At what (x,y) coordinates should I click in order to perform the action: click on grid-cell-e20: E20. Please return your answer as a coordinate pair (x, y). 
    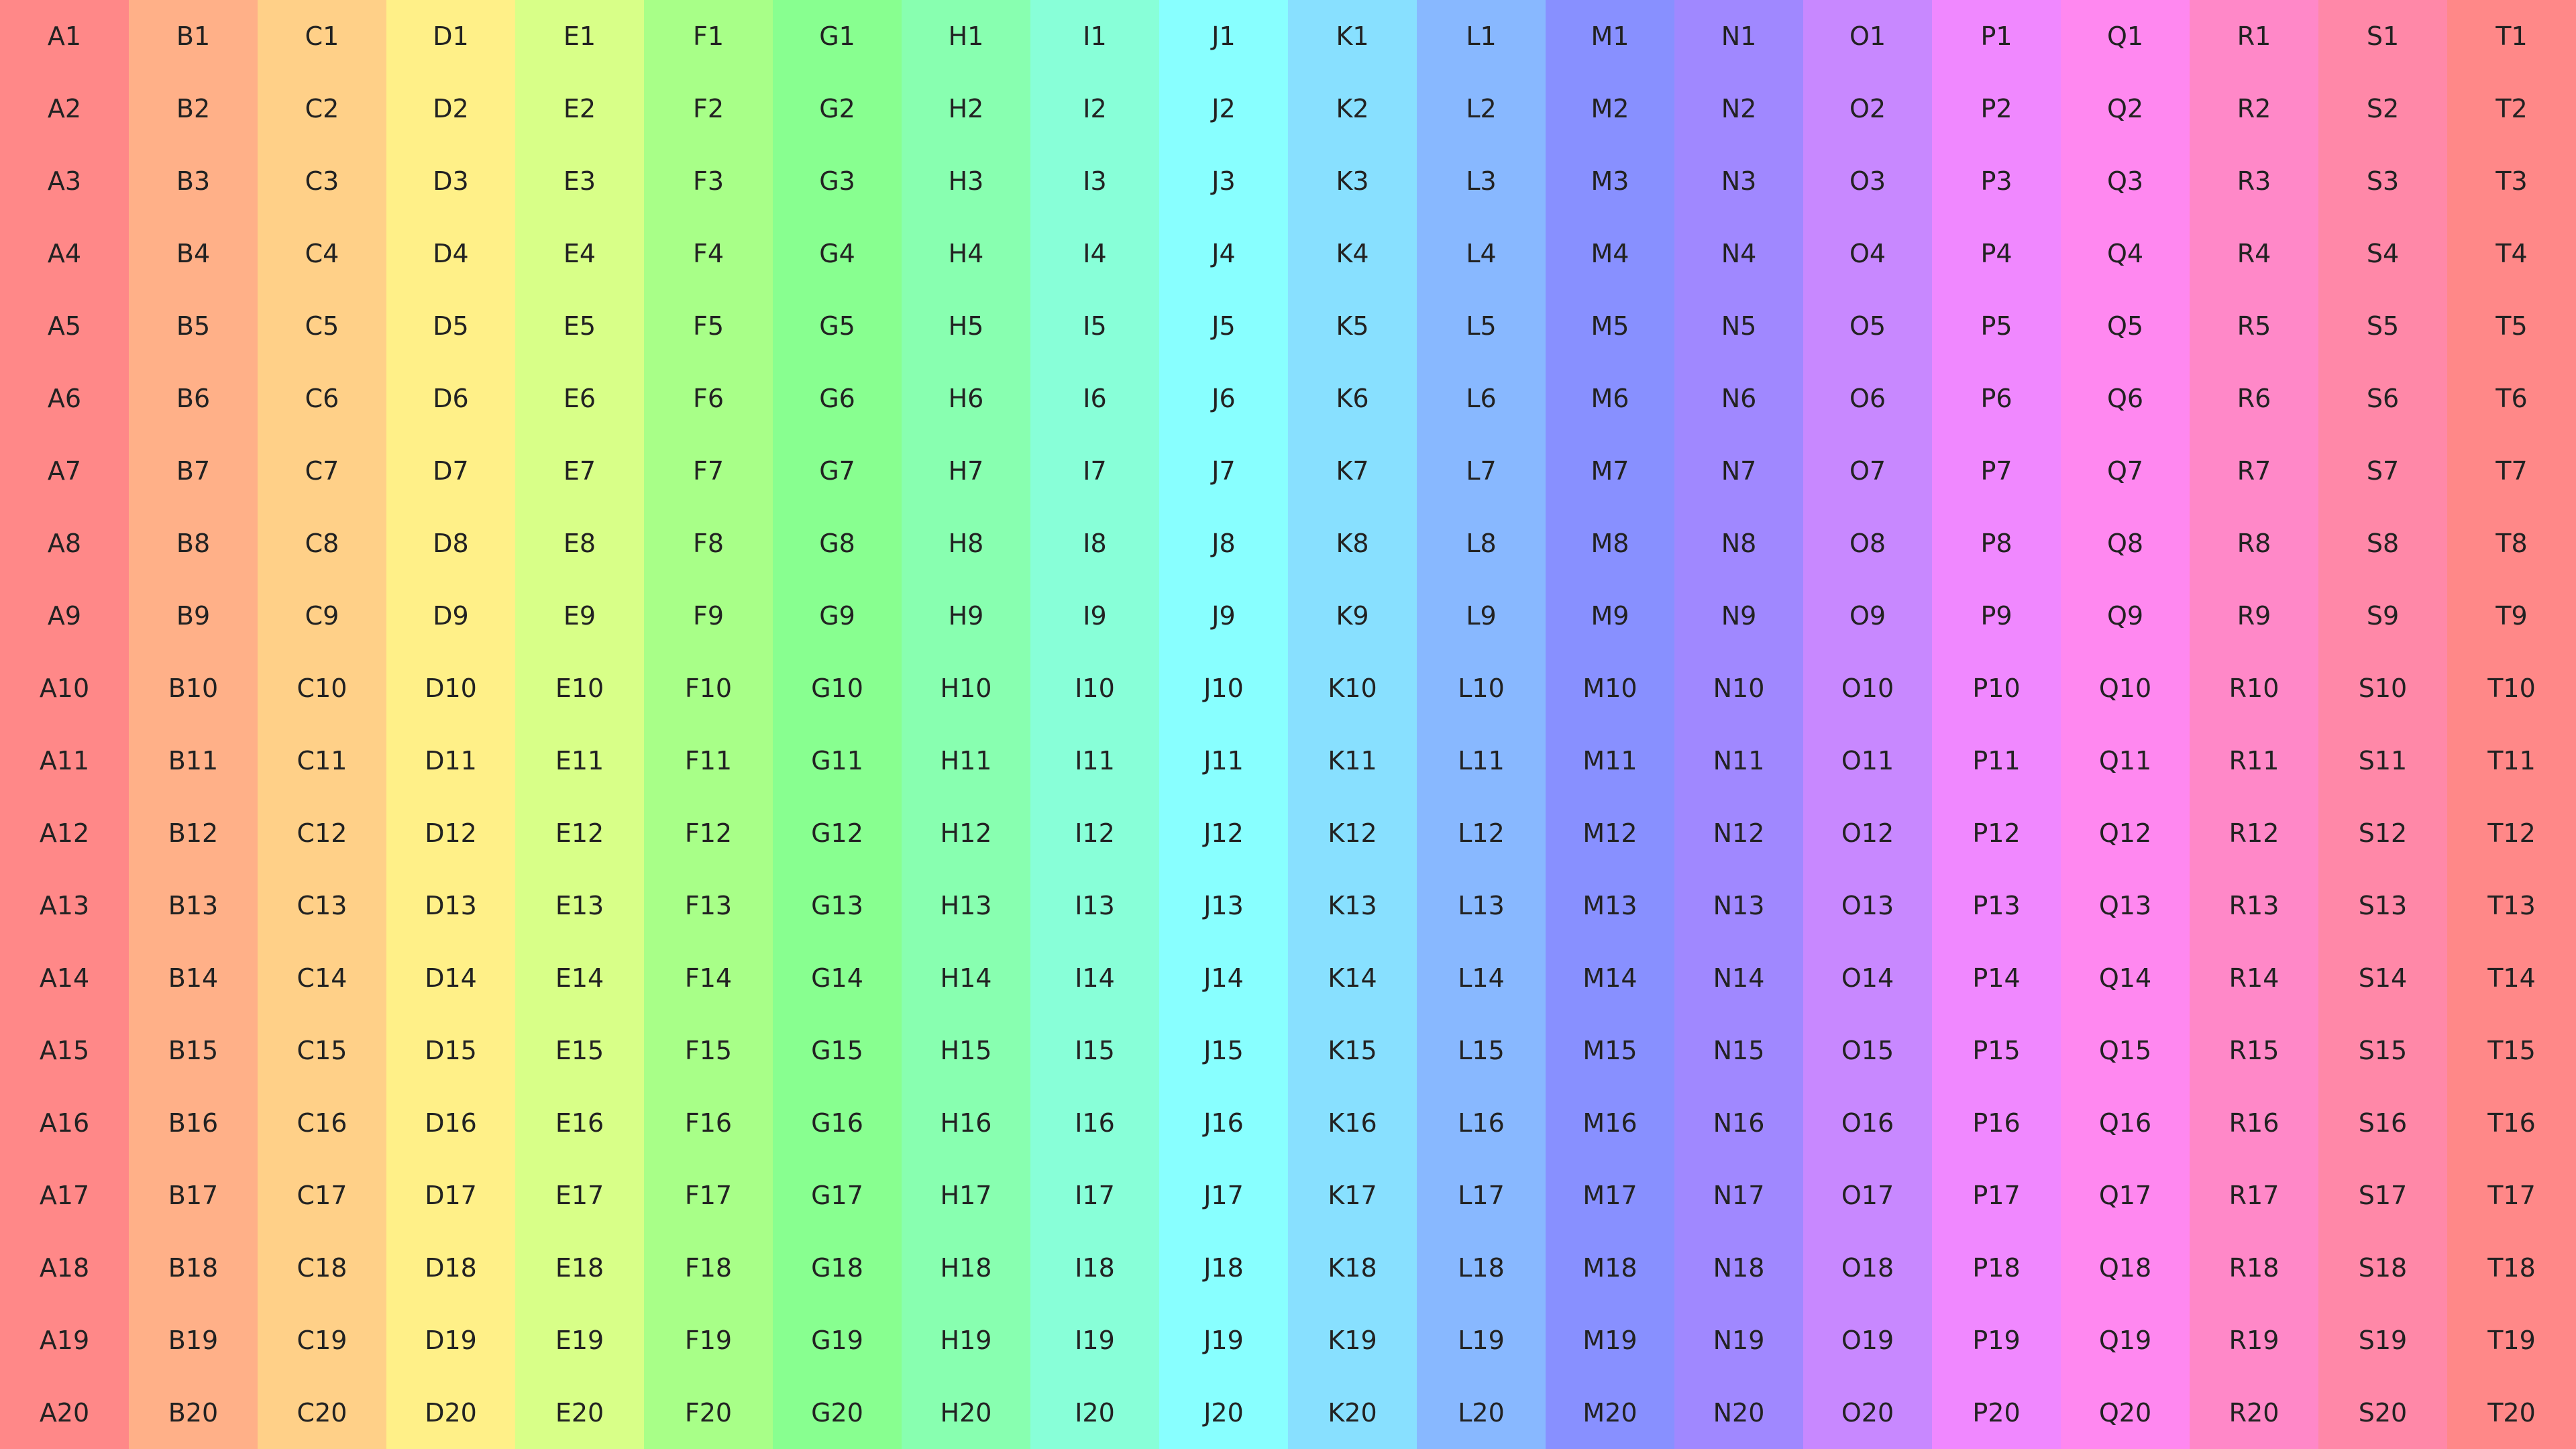
    Looking at the image, I should click on (579, 1413).